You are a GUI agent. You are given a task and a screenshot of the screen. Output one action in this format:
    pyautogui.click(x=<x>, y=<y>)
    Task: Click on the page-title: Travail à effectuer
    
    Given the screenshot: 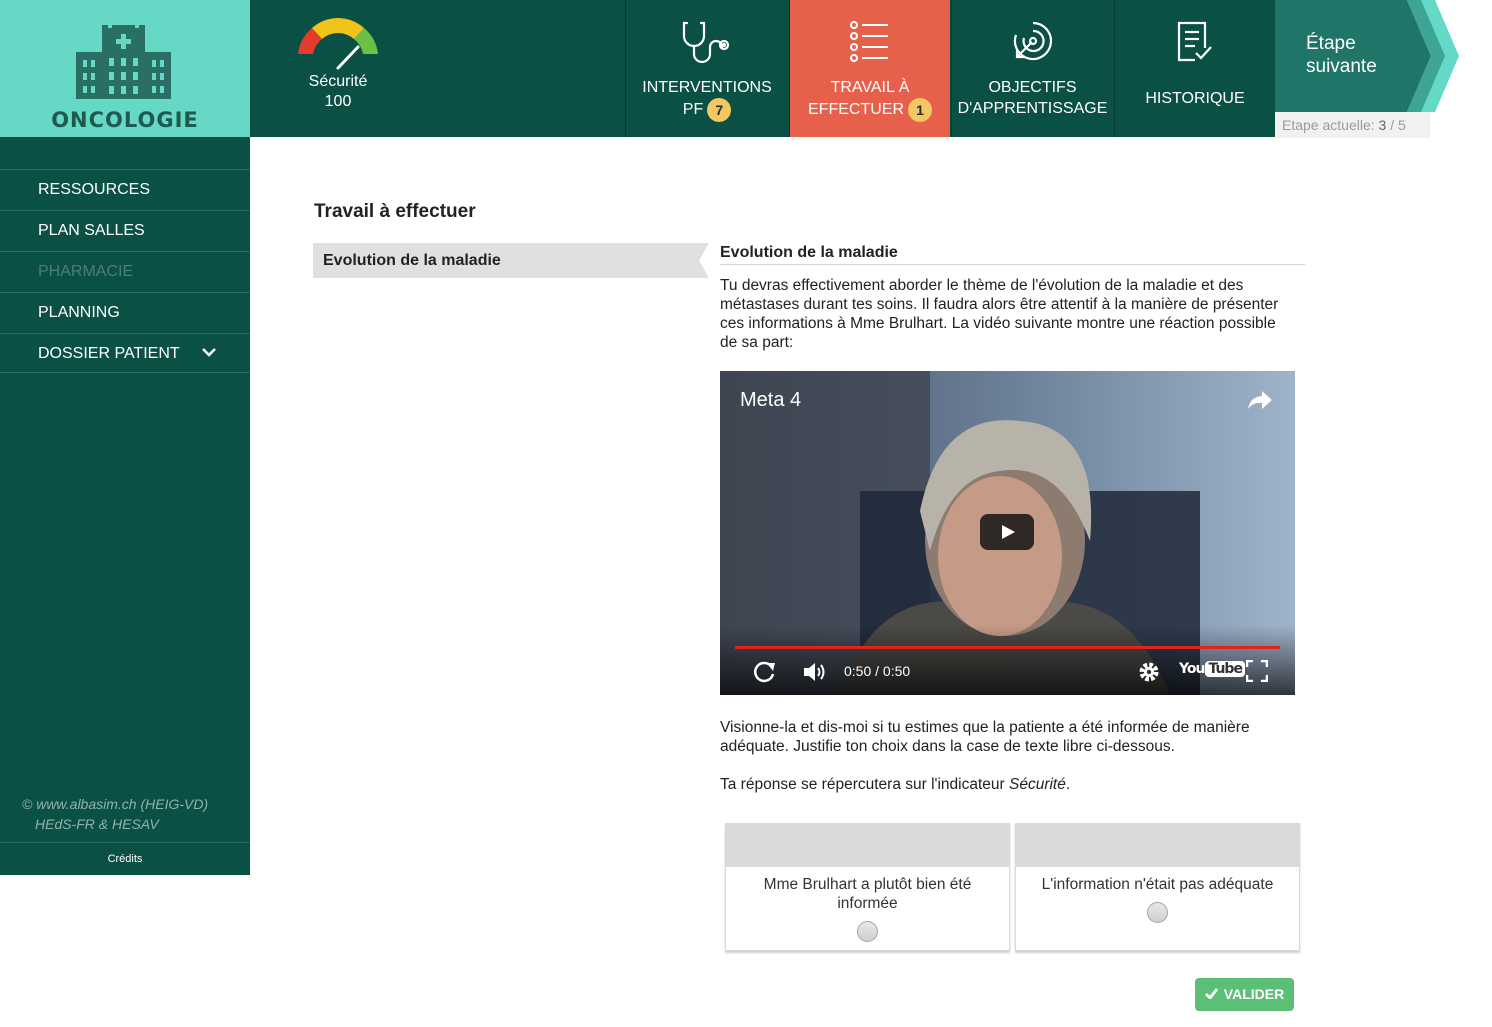 What is the action you would take?
    pyautogui.click(x=395, y=211)
    